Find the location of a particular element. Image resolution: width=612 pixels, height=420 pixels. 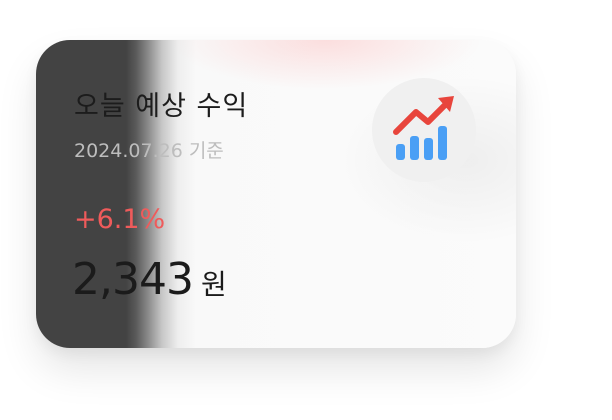

currency-unit: 원 is located at coordinates (213, 284).